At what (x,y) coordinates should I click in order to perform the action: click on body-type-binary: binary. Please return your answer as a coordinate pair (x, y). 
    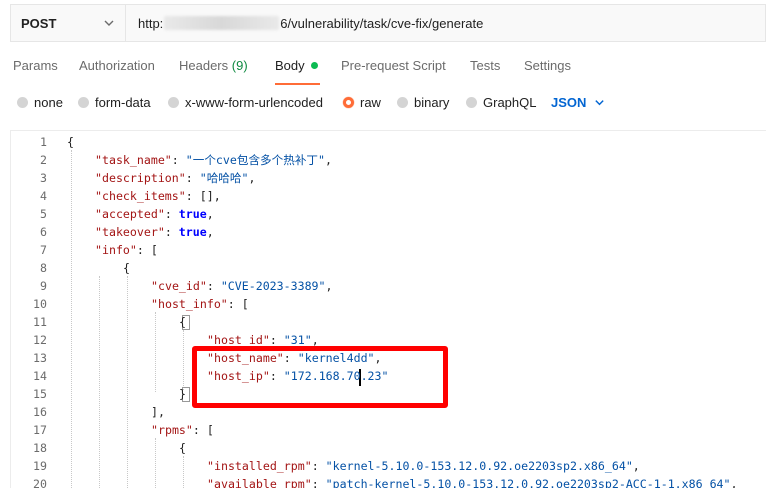
    Looking at the image, I should click on (423, 102).